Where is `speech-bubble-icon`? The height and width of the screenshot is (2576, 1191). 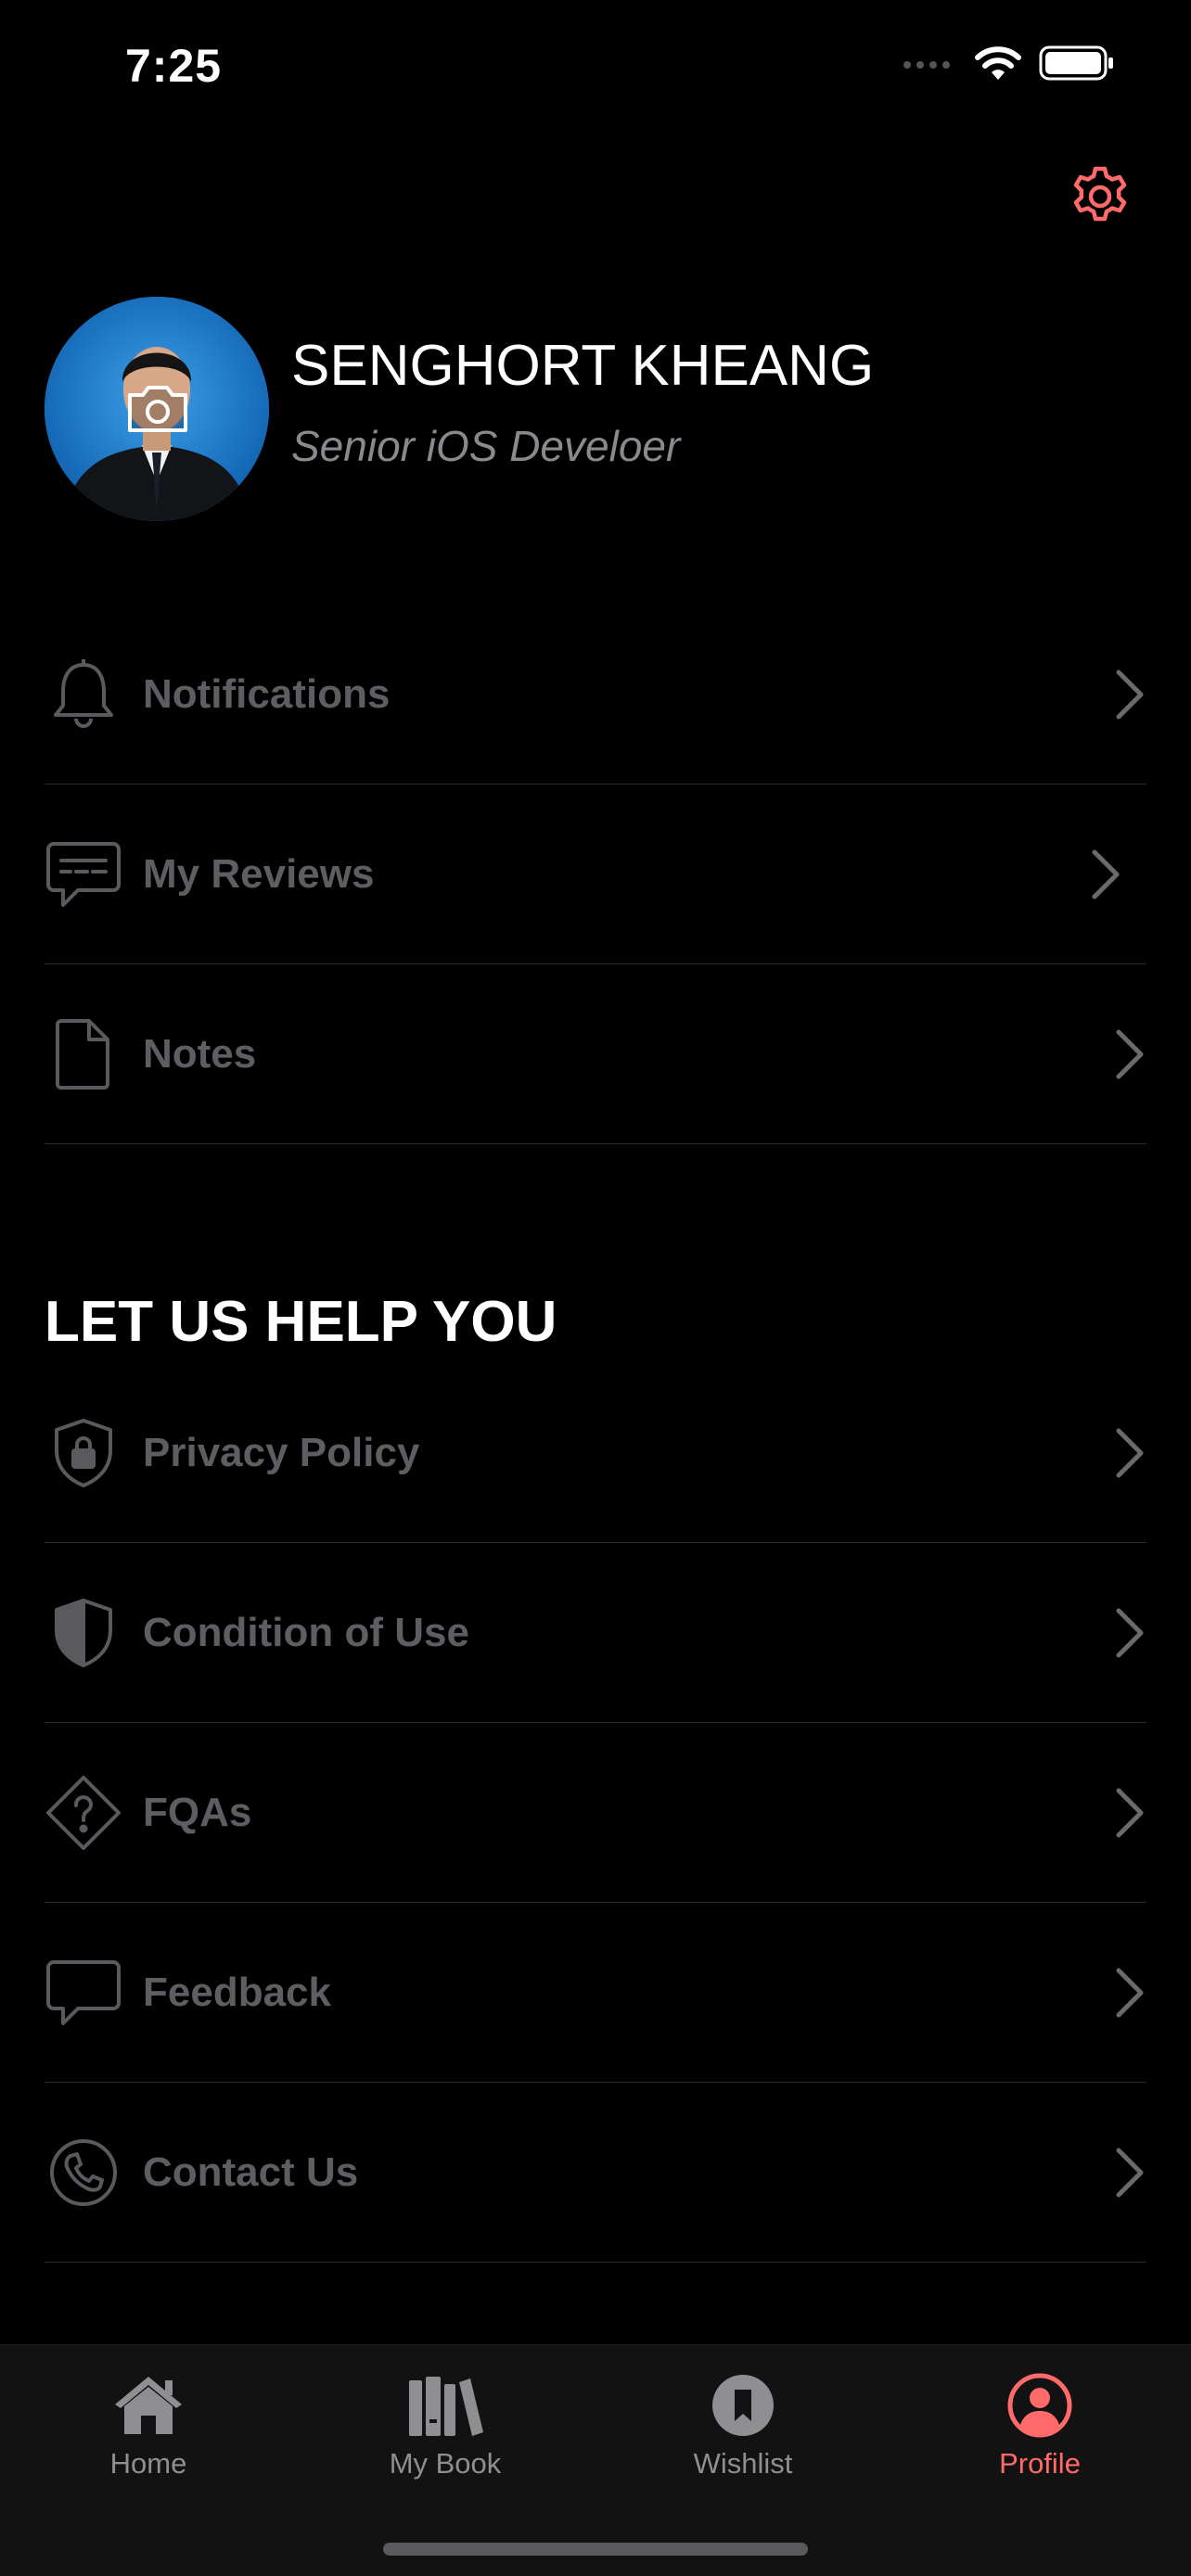
speech-bubble-icon is located at coordinates (83, 1993).